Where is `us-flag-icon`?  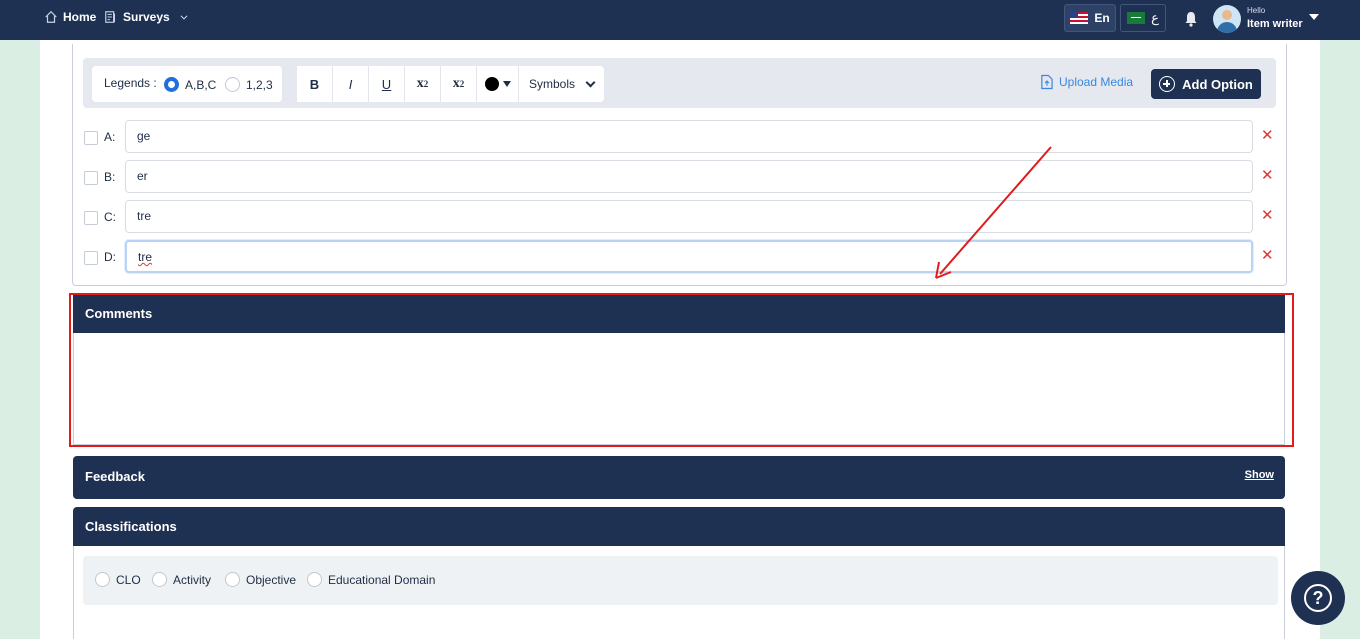
us-flag-icon is located at coordinates (1079, 18).